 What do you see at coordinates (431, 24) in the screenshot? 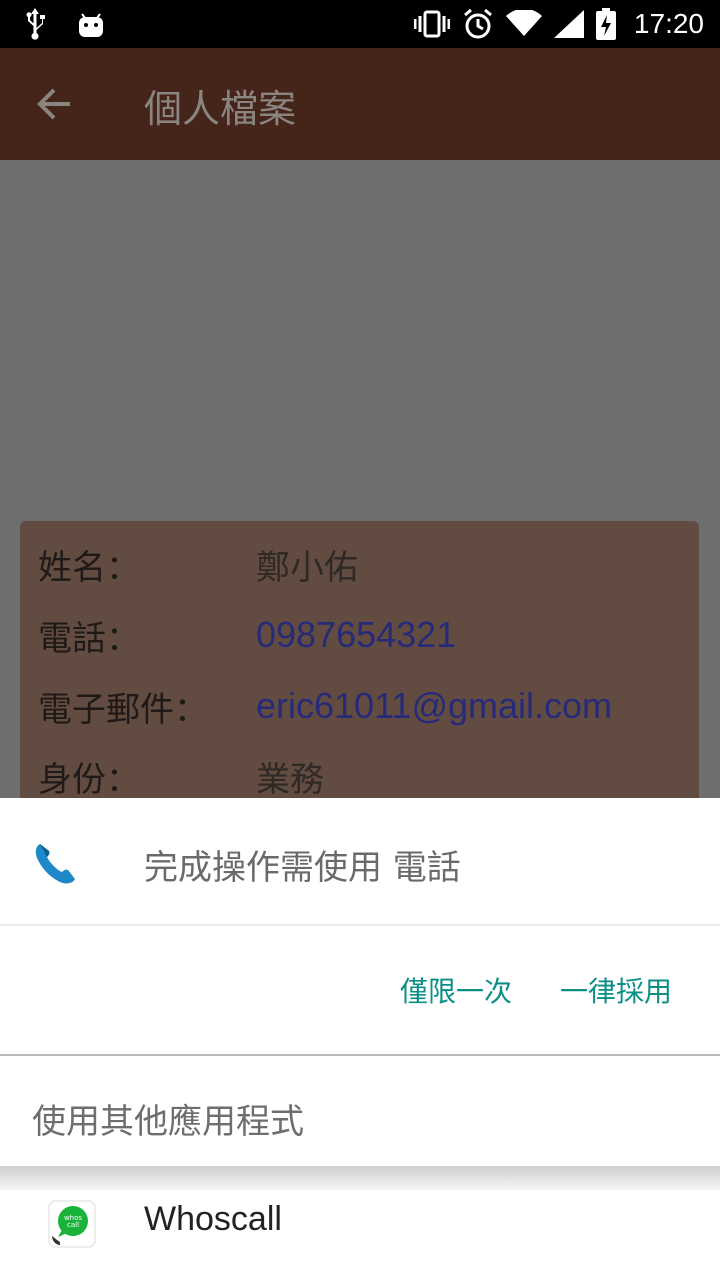
I see `vibrate-icon` at bounding box center [431, 24].